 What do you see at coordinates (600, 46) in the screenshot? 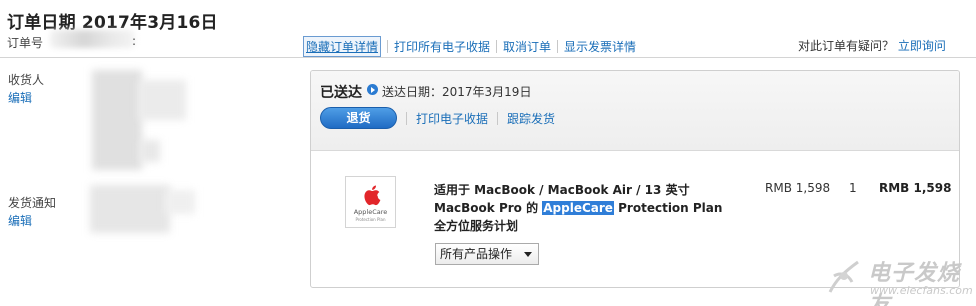
I see `show-invoice-details-link: 显示发票详情` at bounding box center [600, 46].